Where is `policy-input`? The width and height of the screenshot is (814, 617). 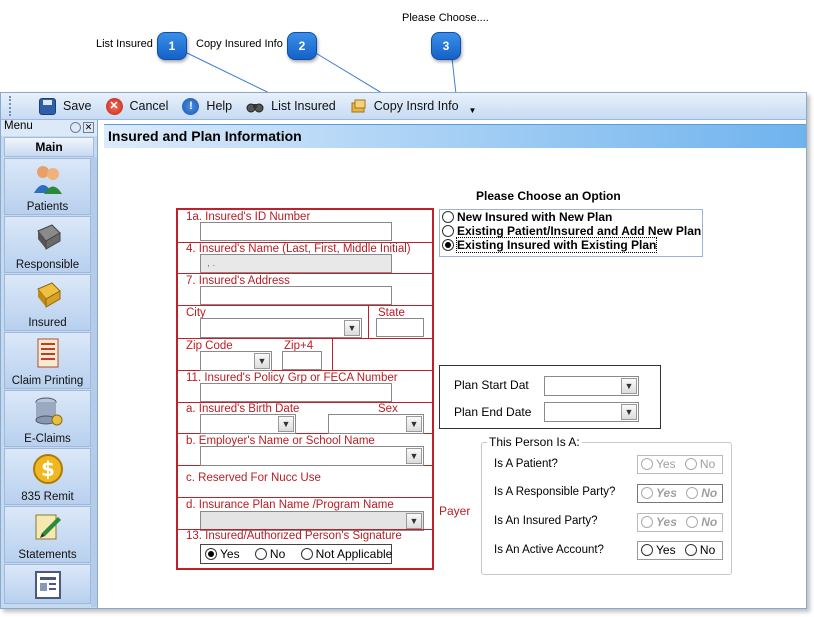 policy-input is located at coordinates (296, 392).